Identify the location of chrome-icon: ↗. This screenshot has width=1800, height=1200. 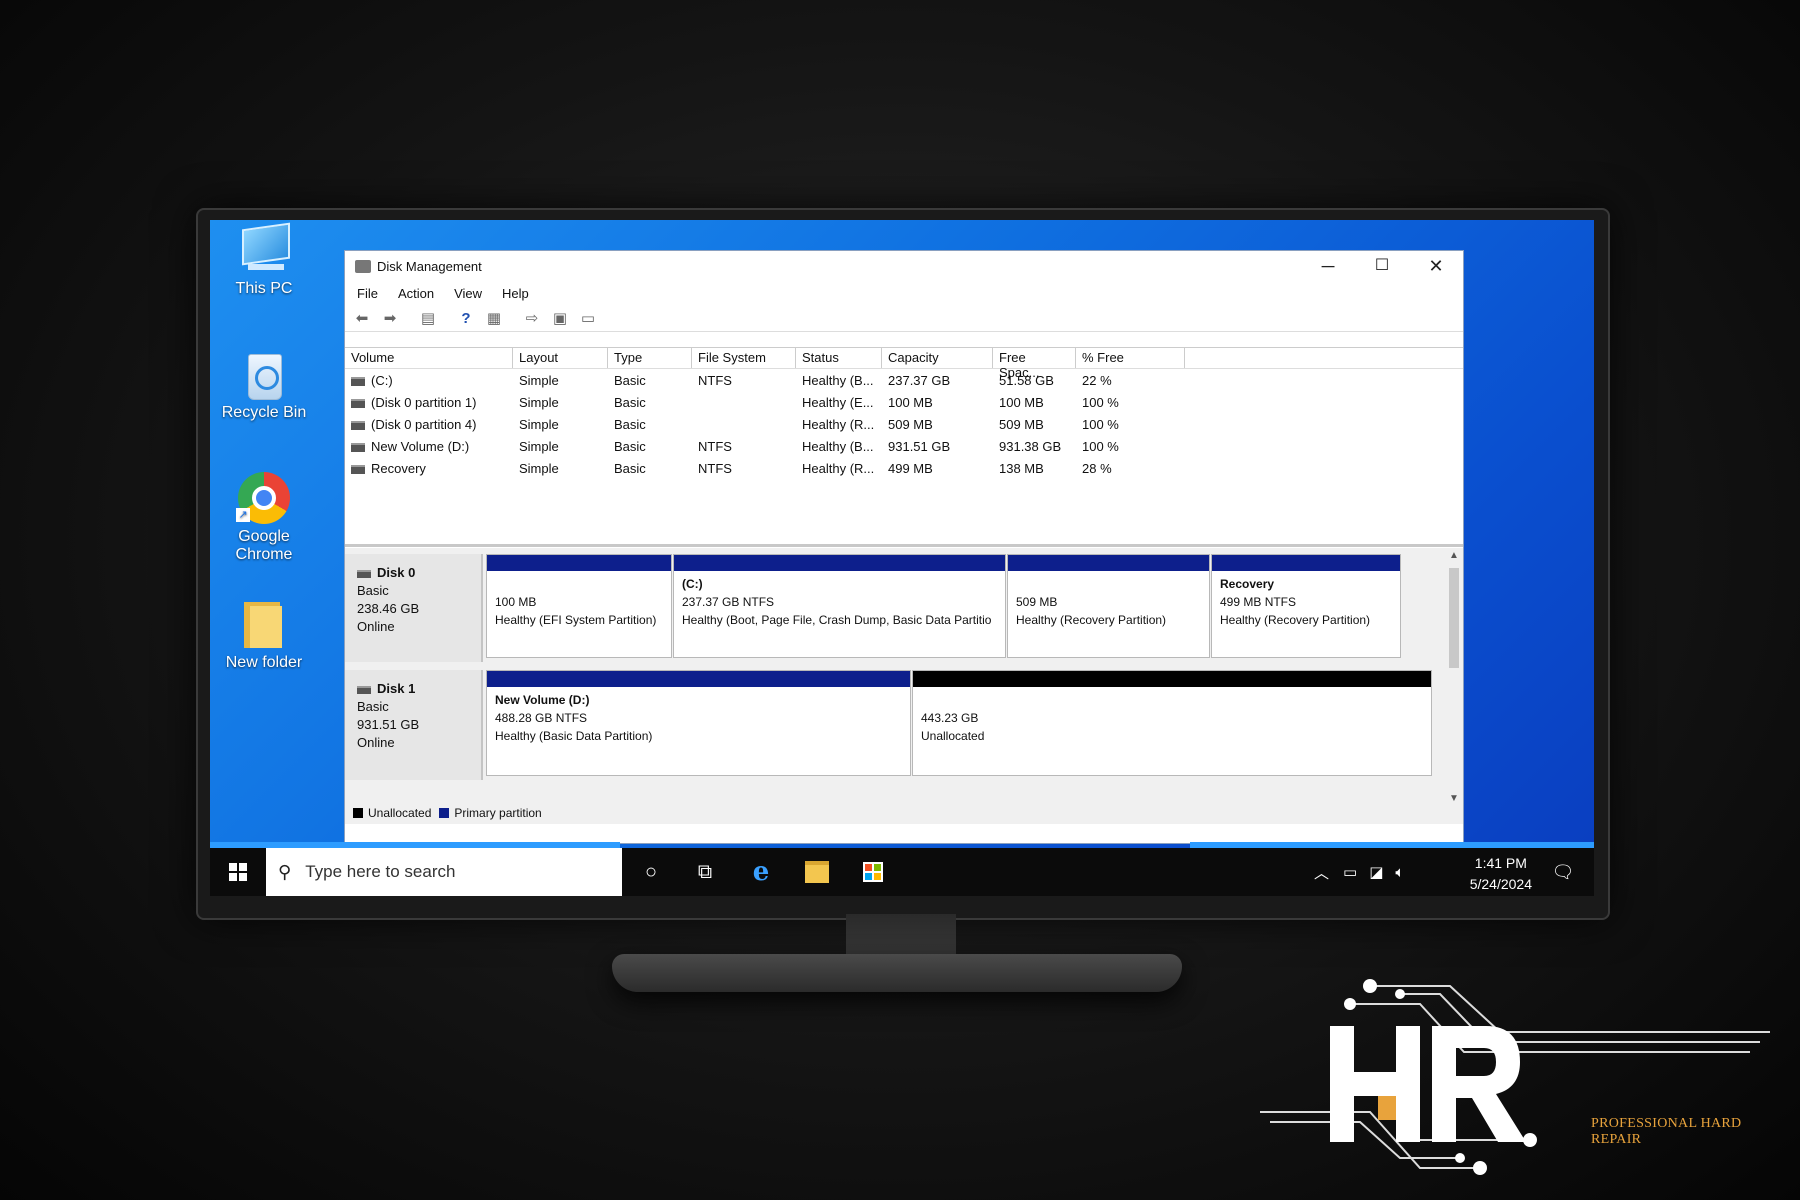
(264, 498).